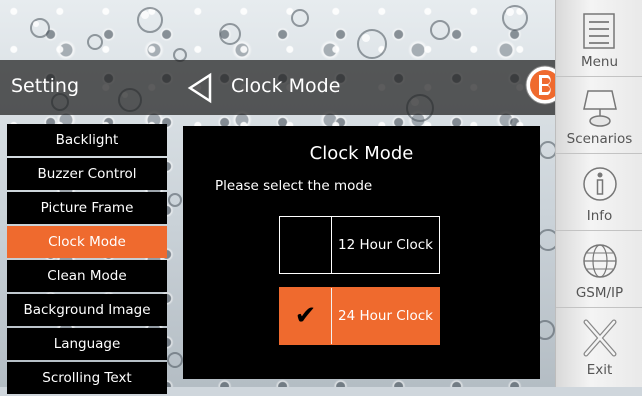  Describe the element at coordinates (200, 90) in the screenshot. I see `back-arrow-icon` at that location.